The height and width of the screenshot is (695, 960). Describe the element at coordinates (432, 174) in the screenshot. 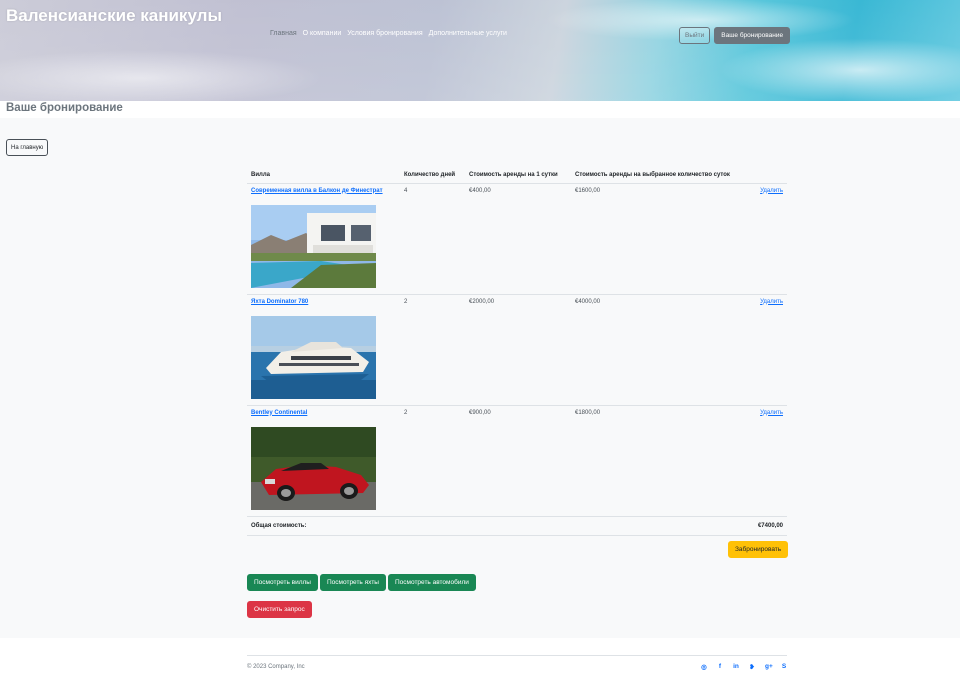

I see `column-header-days: Количество дней` at that location.